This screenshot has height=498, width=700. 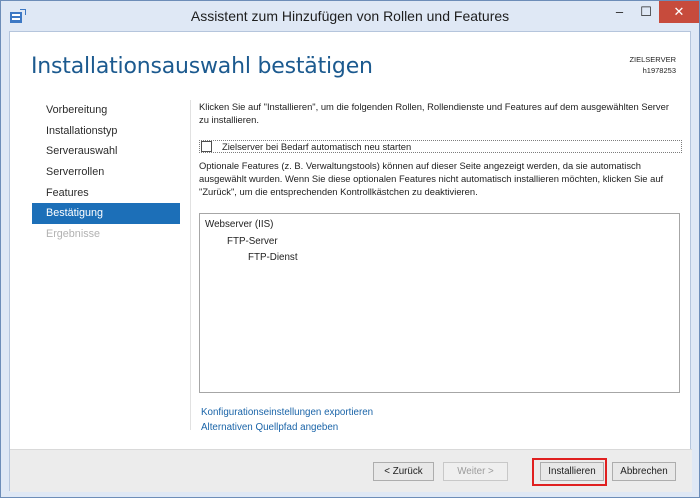 What do you see at coordinates (644, 471) in the screenshot?
I see `cancel-button: Abbrechen` at bounding box center [644, 471].